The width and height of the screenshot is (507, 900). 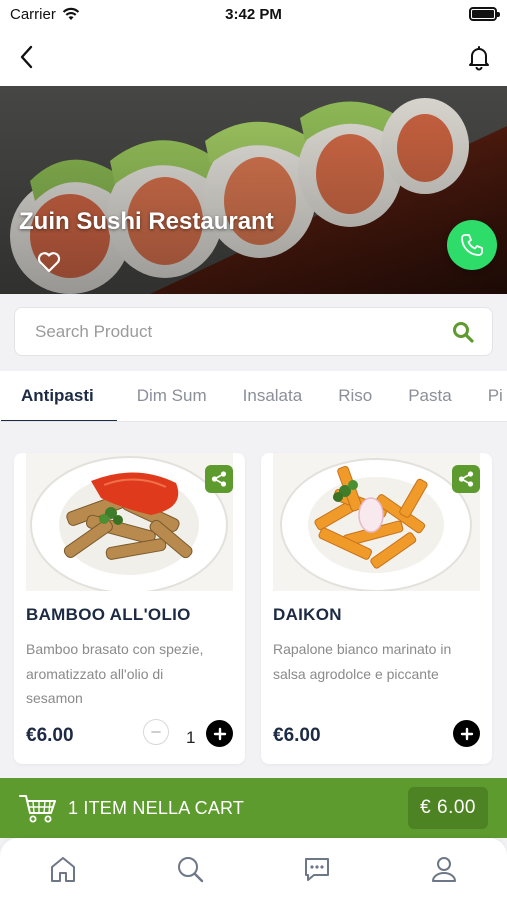 I want to click on nav-bar, so click(x=253, y=57).